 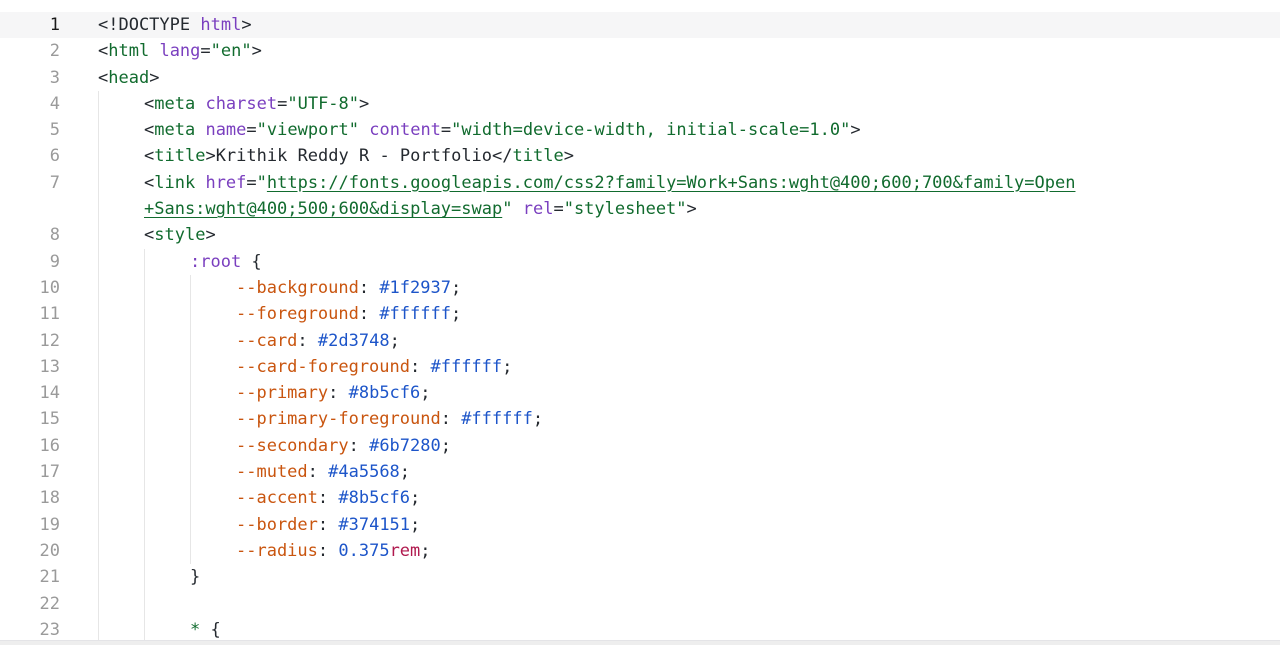 I want to click on code-text: :root {, so click(x=226, y=262).